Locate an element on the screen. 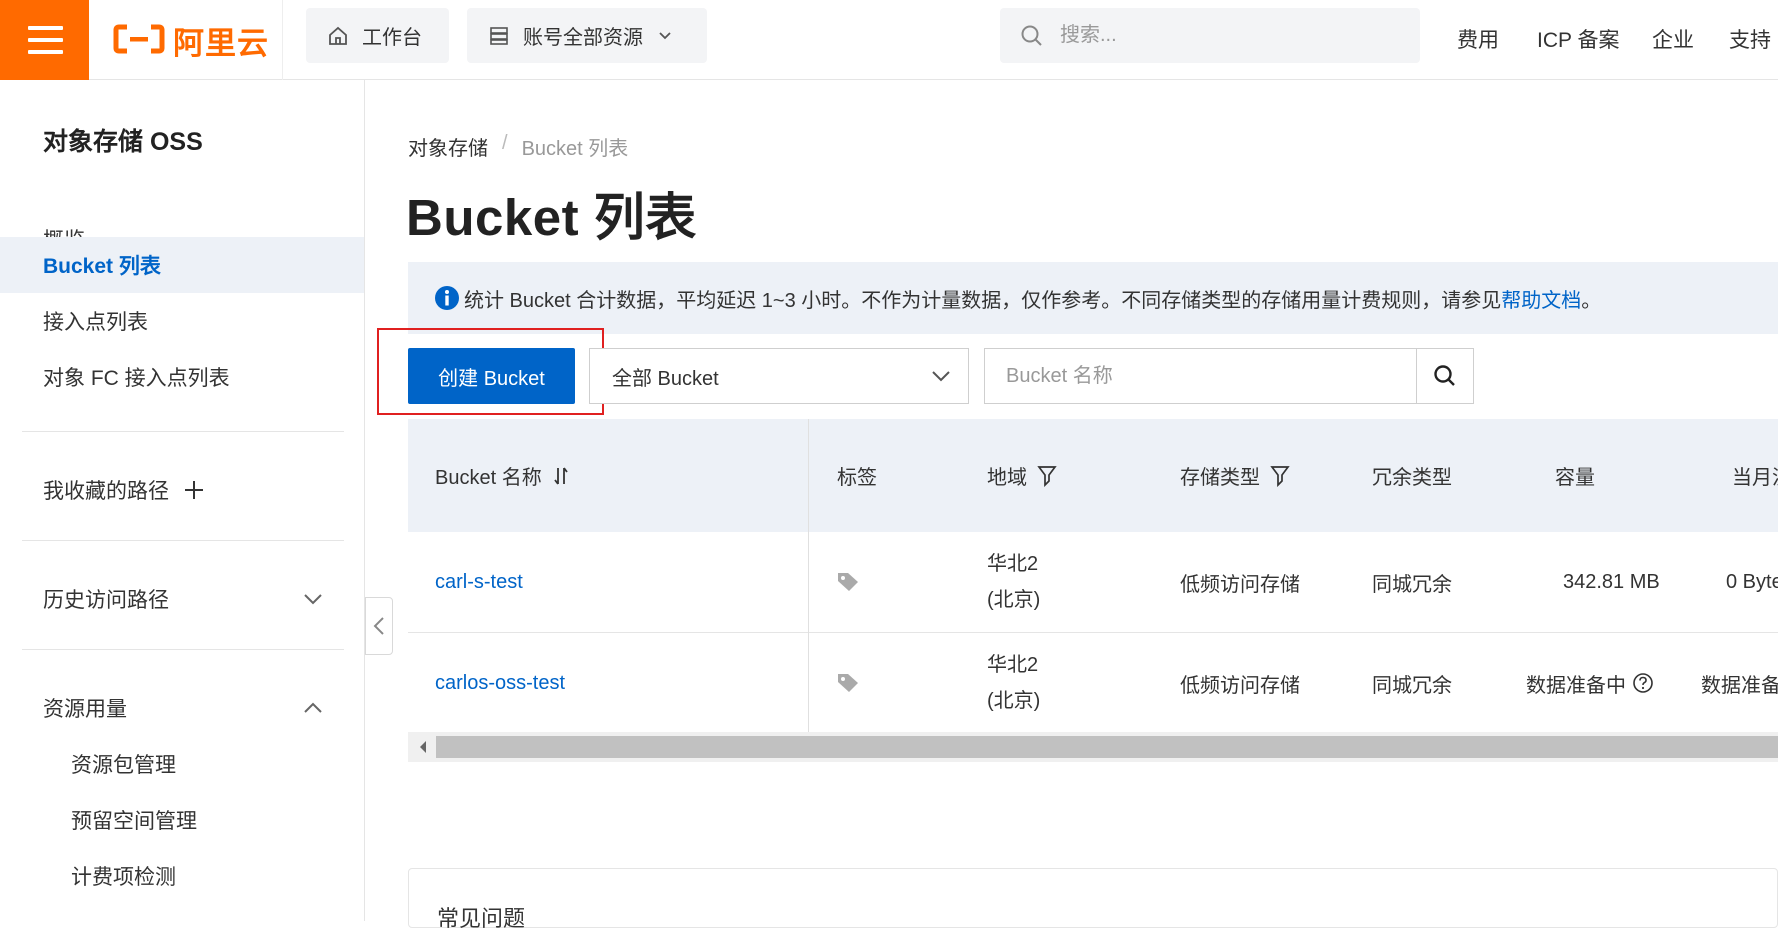  sort-icon is located at coordinates (561, 476).